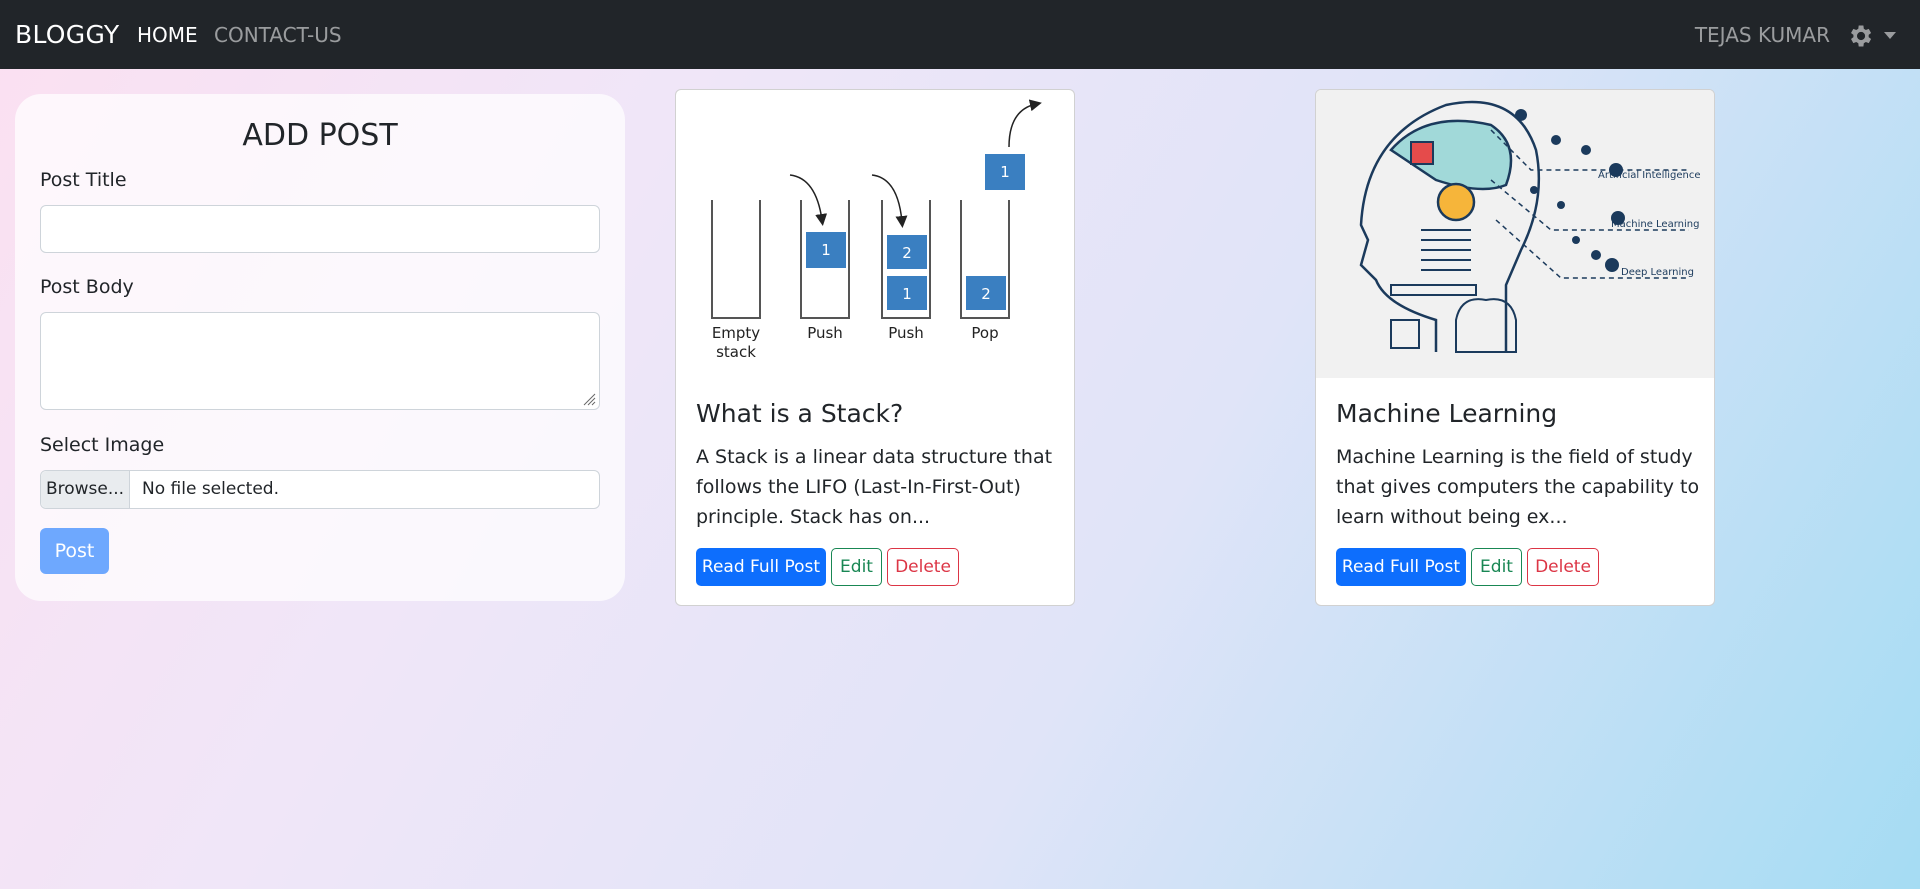  I want to click on ml-label-ml: Machine Learning, so click(1655, 224).